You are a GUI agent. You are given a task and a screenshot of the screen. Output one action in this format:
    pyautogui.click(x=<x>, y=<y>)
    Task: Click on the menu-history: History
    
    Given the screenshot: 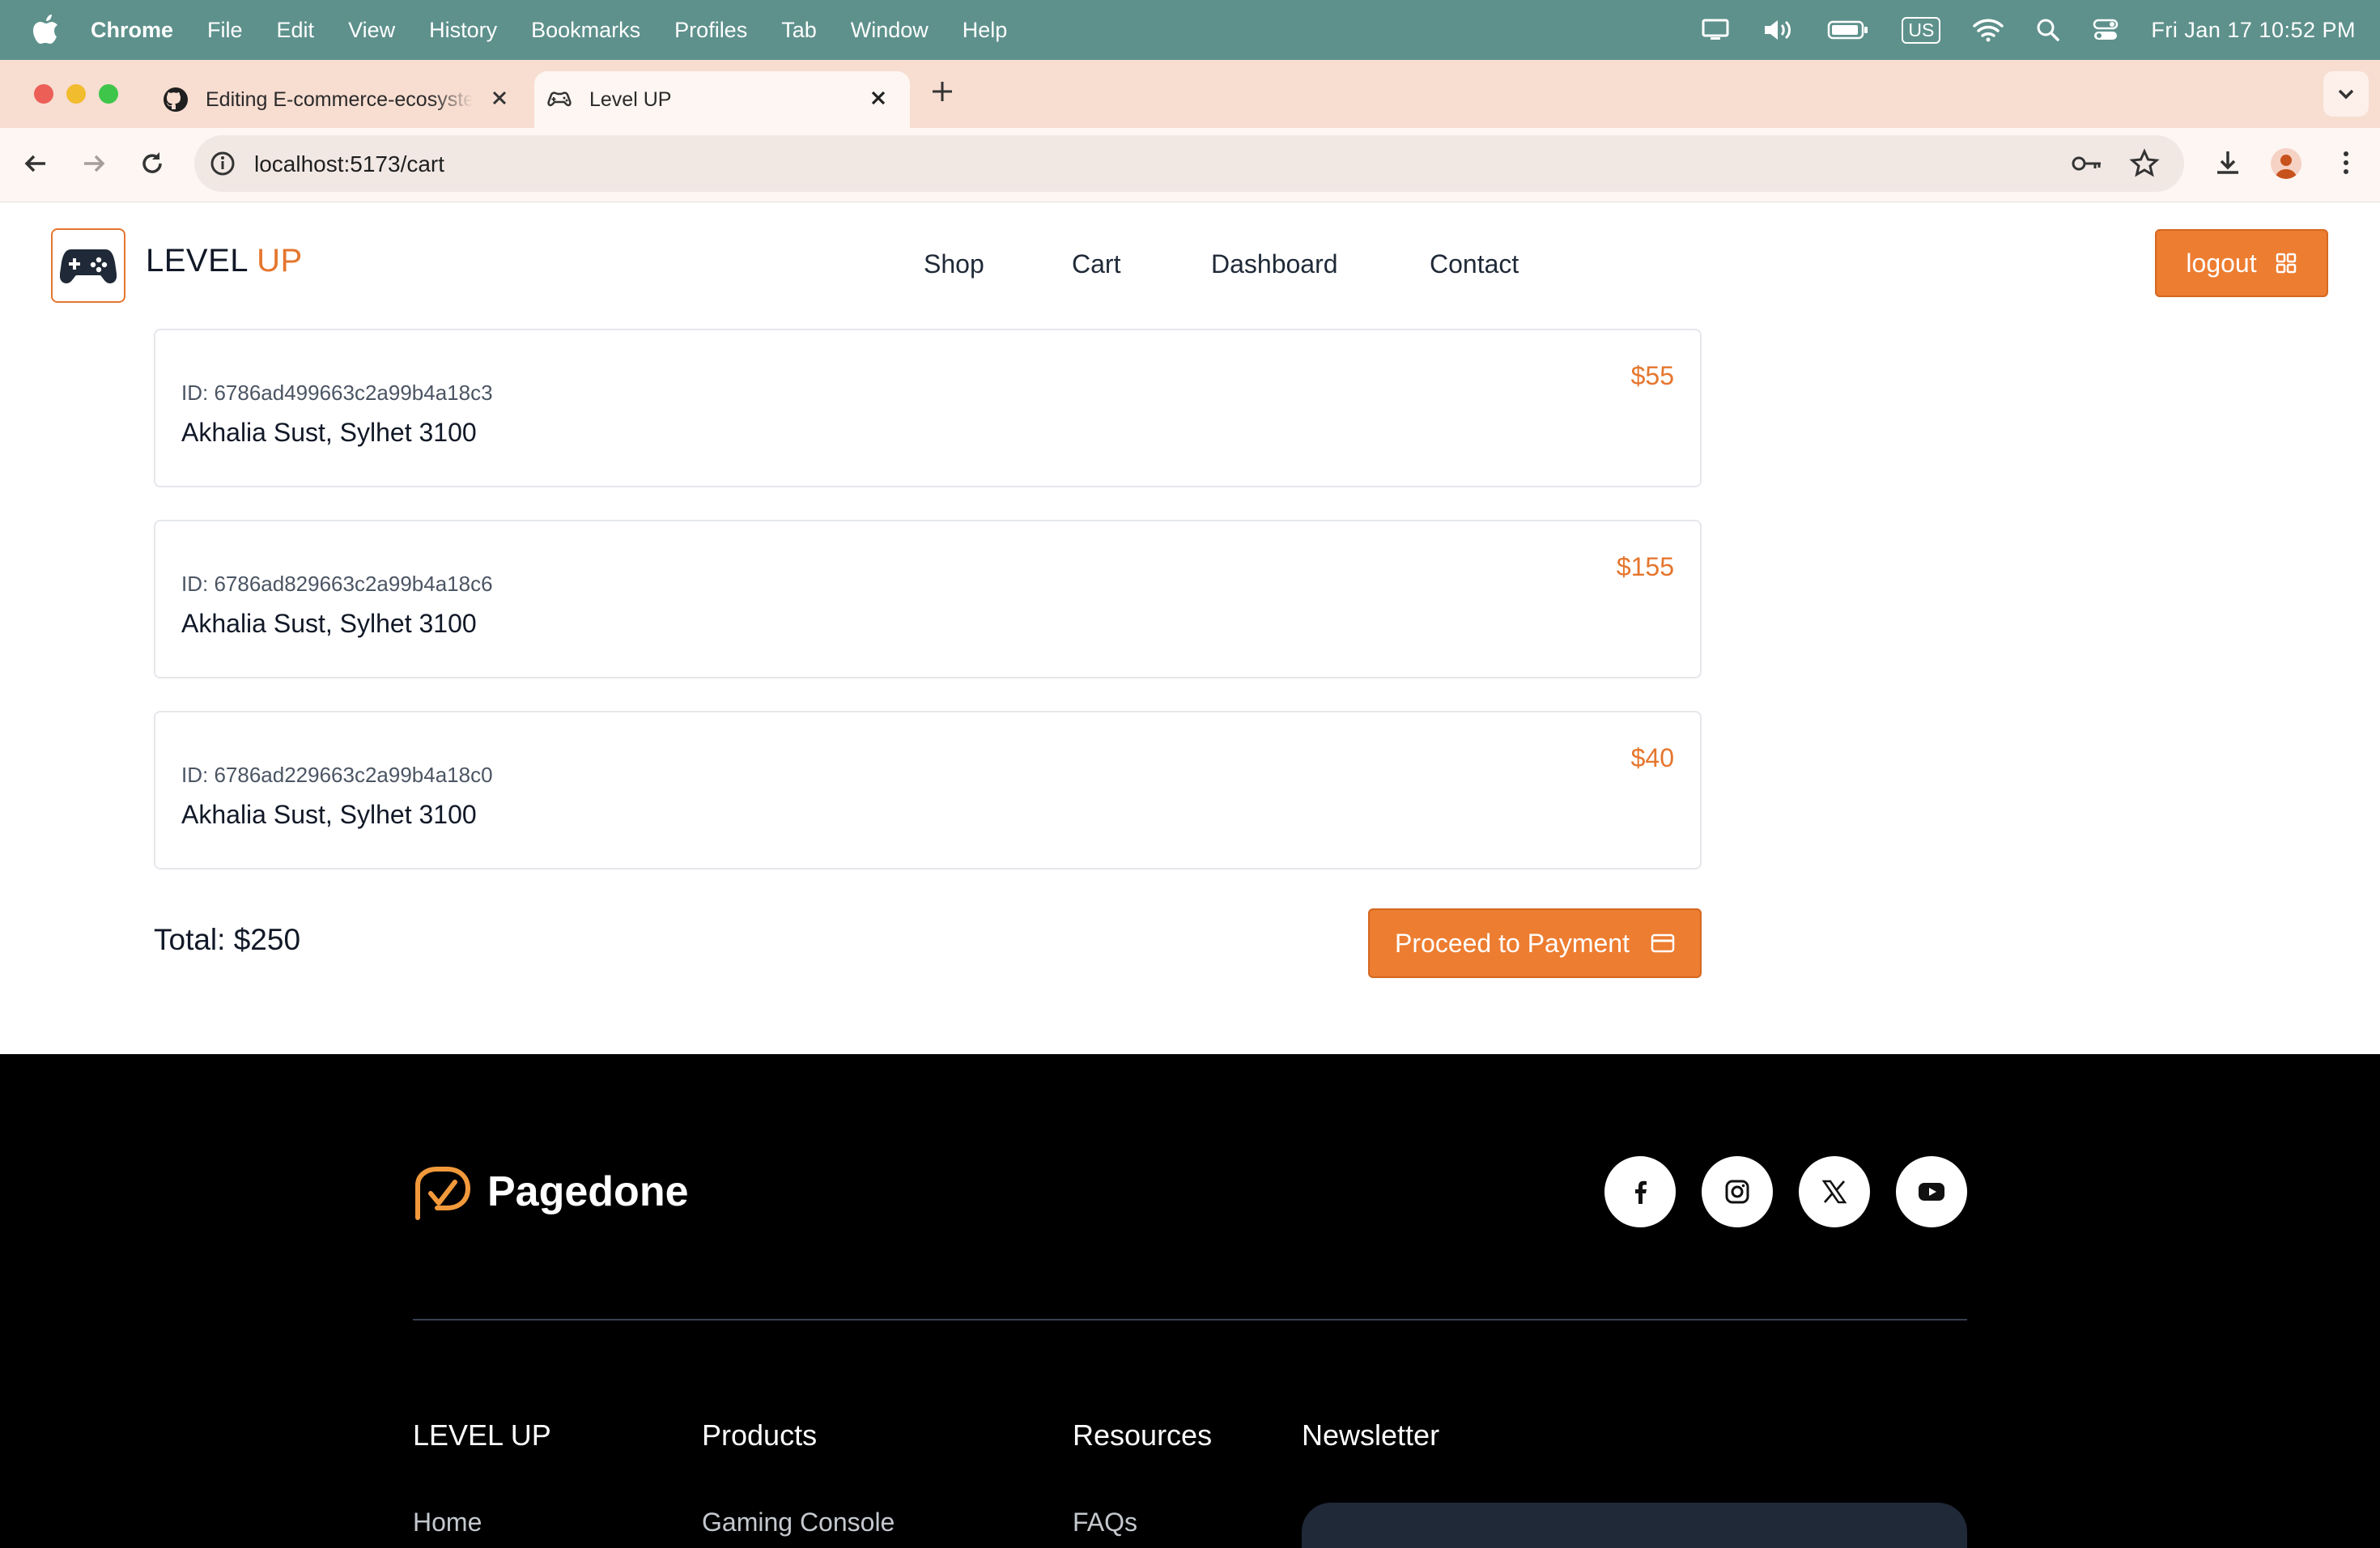 What is the action you would take?
    pyautogui.click(x=463, y=31)
    